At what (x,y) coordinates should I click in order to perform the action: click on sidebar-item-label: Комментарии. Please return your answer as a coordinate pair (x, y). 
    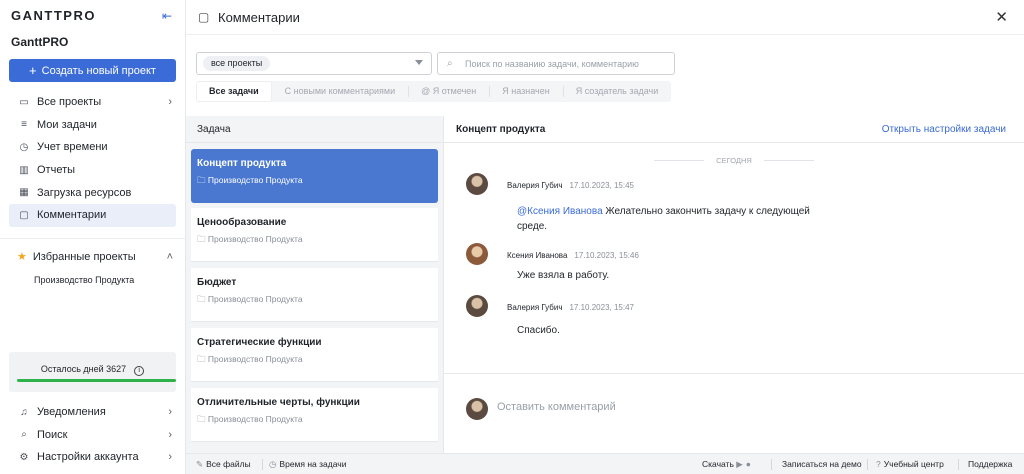
    Looking at the image, I should click on (72, 215).